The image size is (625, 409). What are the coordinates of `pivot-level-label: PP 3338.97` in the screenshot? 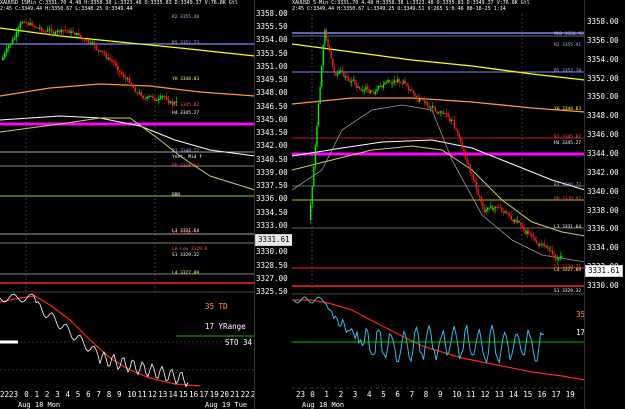 It's located at (568, 199).